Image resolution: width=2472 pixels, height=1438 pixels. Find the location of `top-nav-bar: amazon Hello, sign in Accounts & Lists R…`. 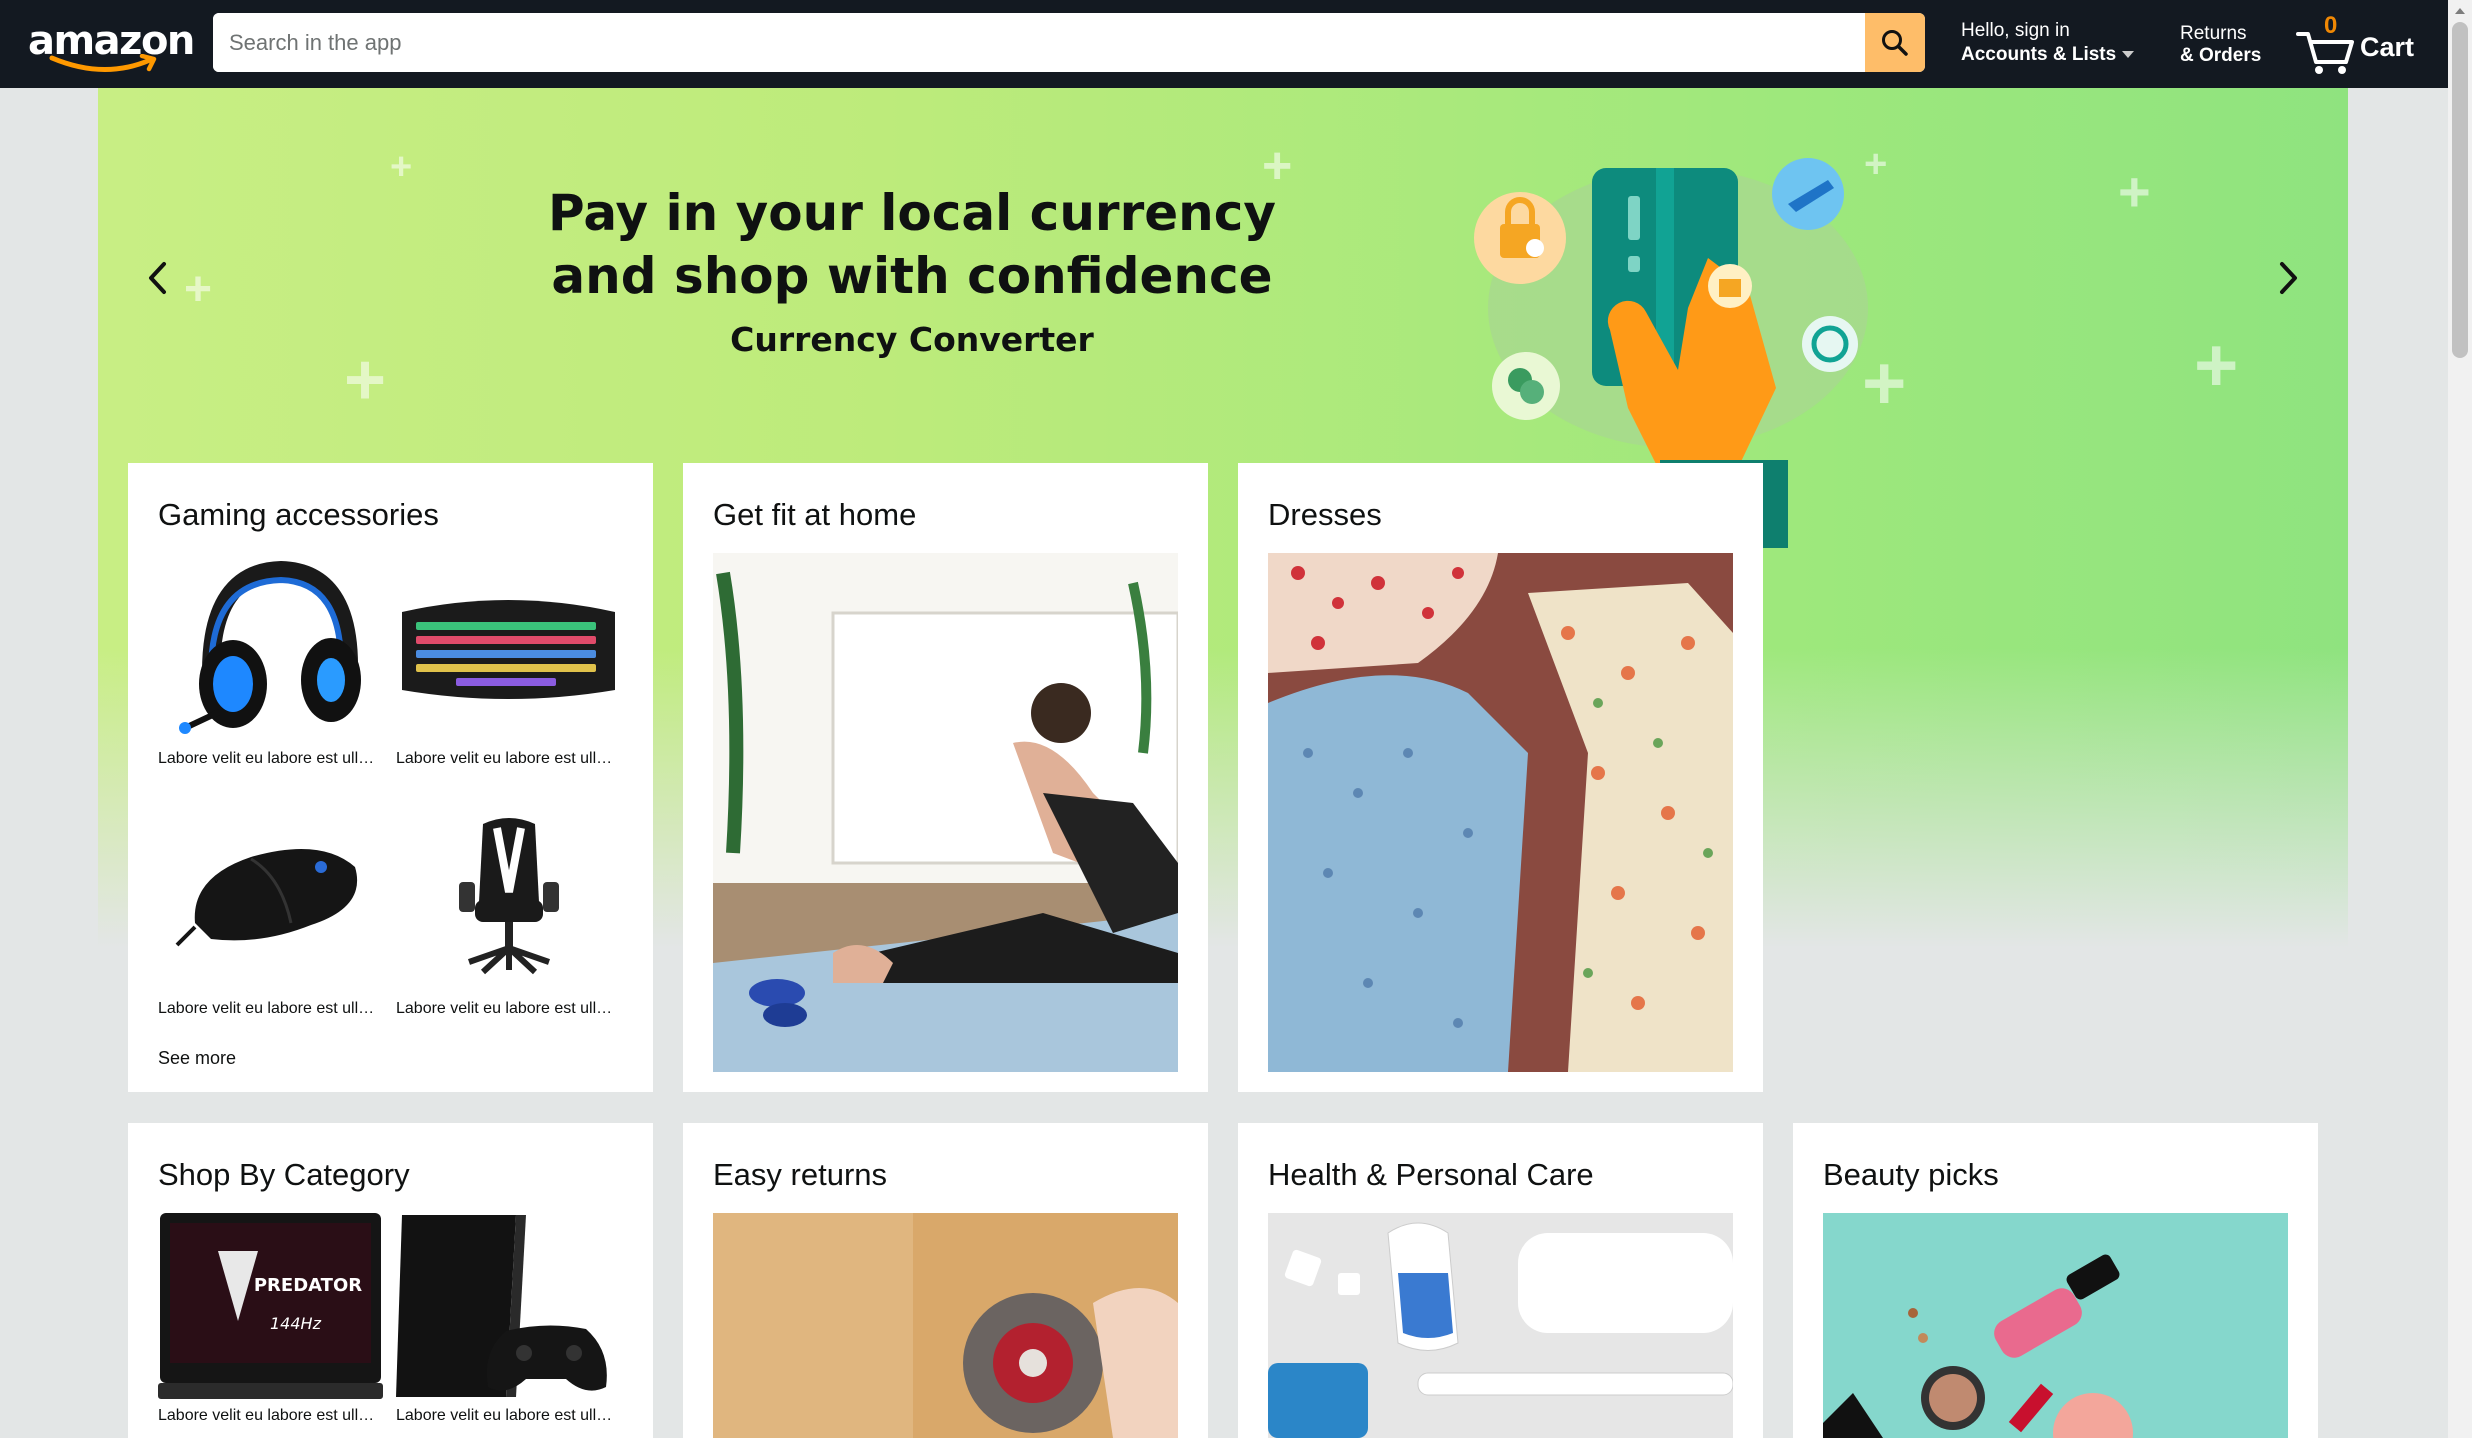

top-nav-bar: amazon Hello, sign in Accounts & Lists R… is located at coordinates (1224, 44).